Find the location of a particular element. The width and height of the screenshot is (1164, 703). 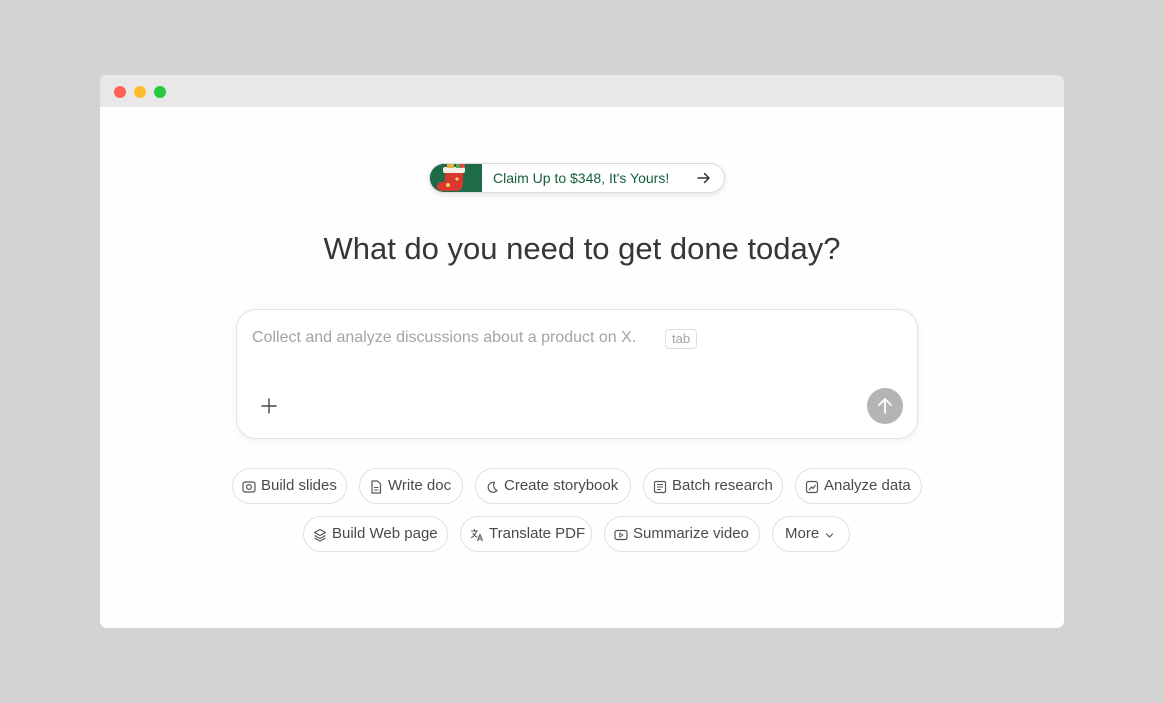

more-actions-button: More is located at coordinates (811, 534).